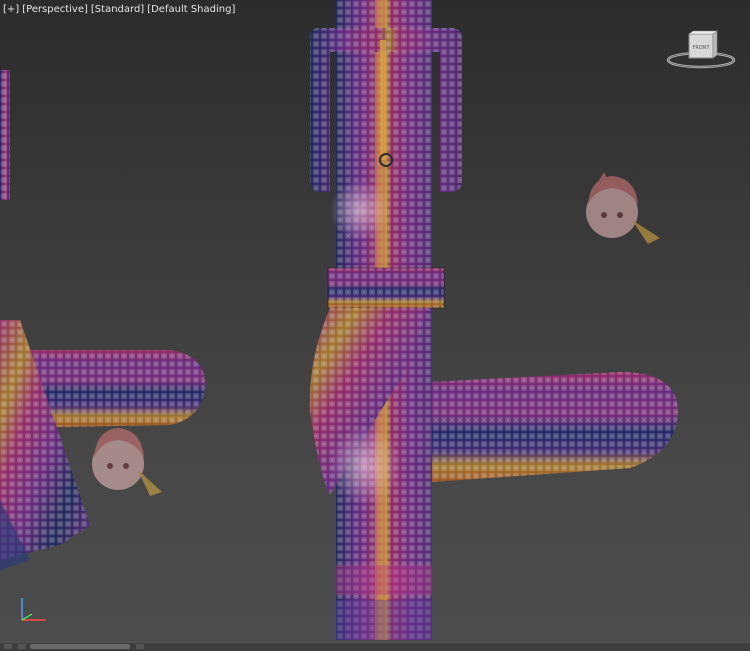 The width and height of the screenshot is (750, 651). I want to click on anime-sticker-left, so click(127, 462).